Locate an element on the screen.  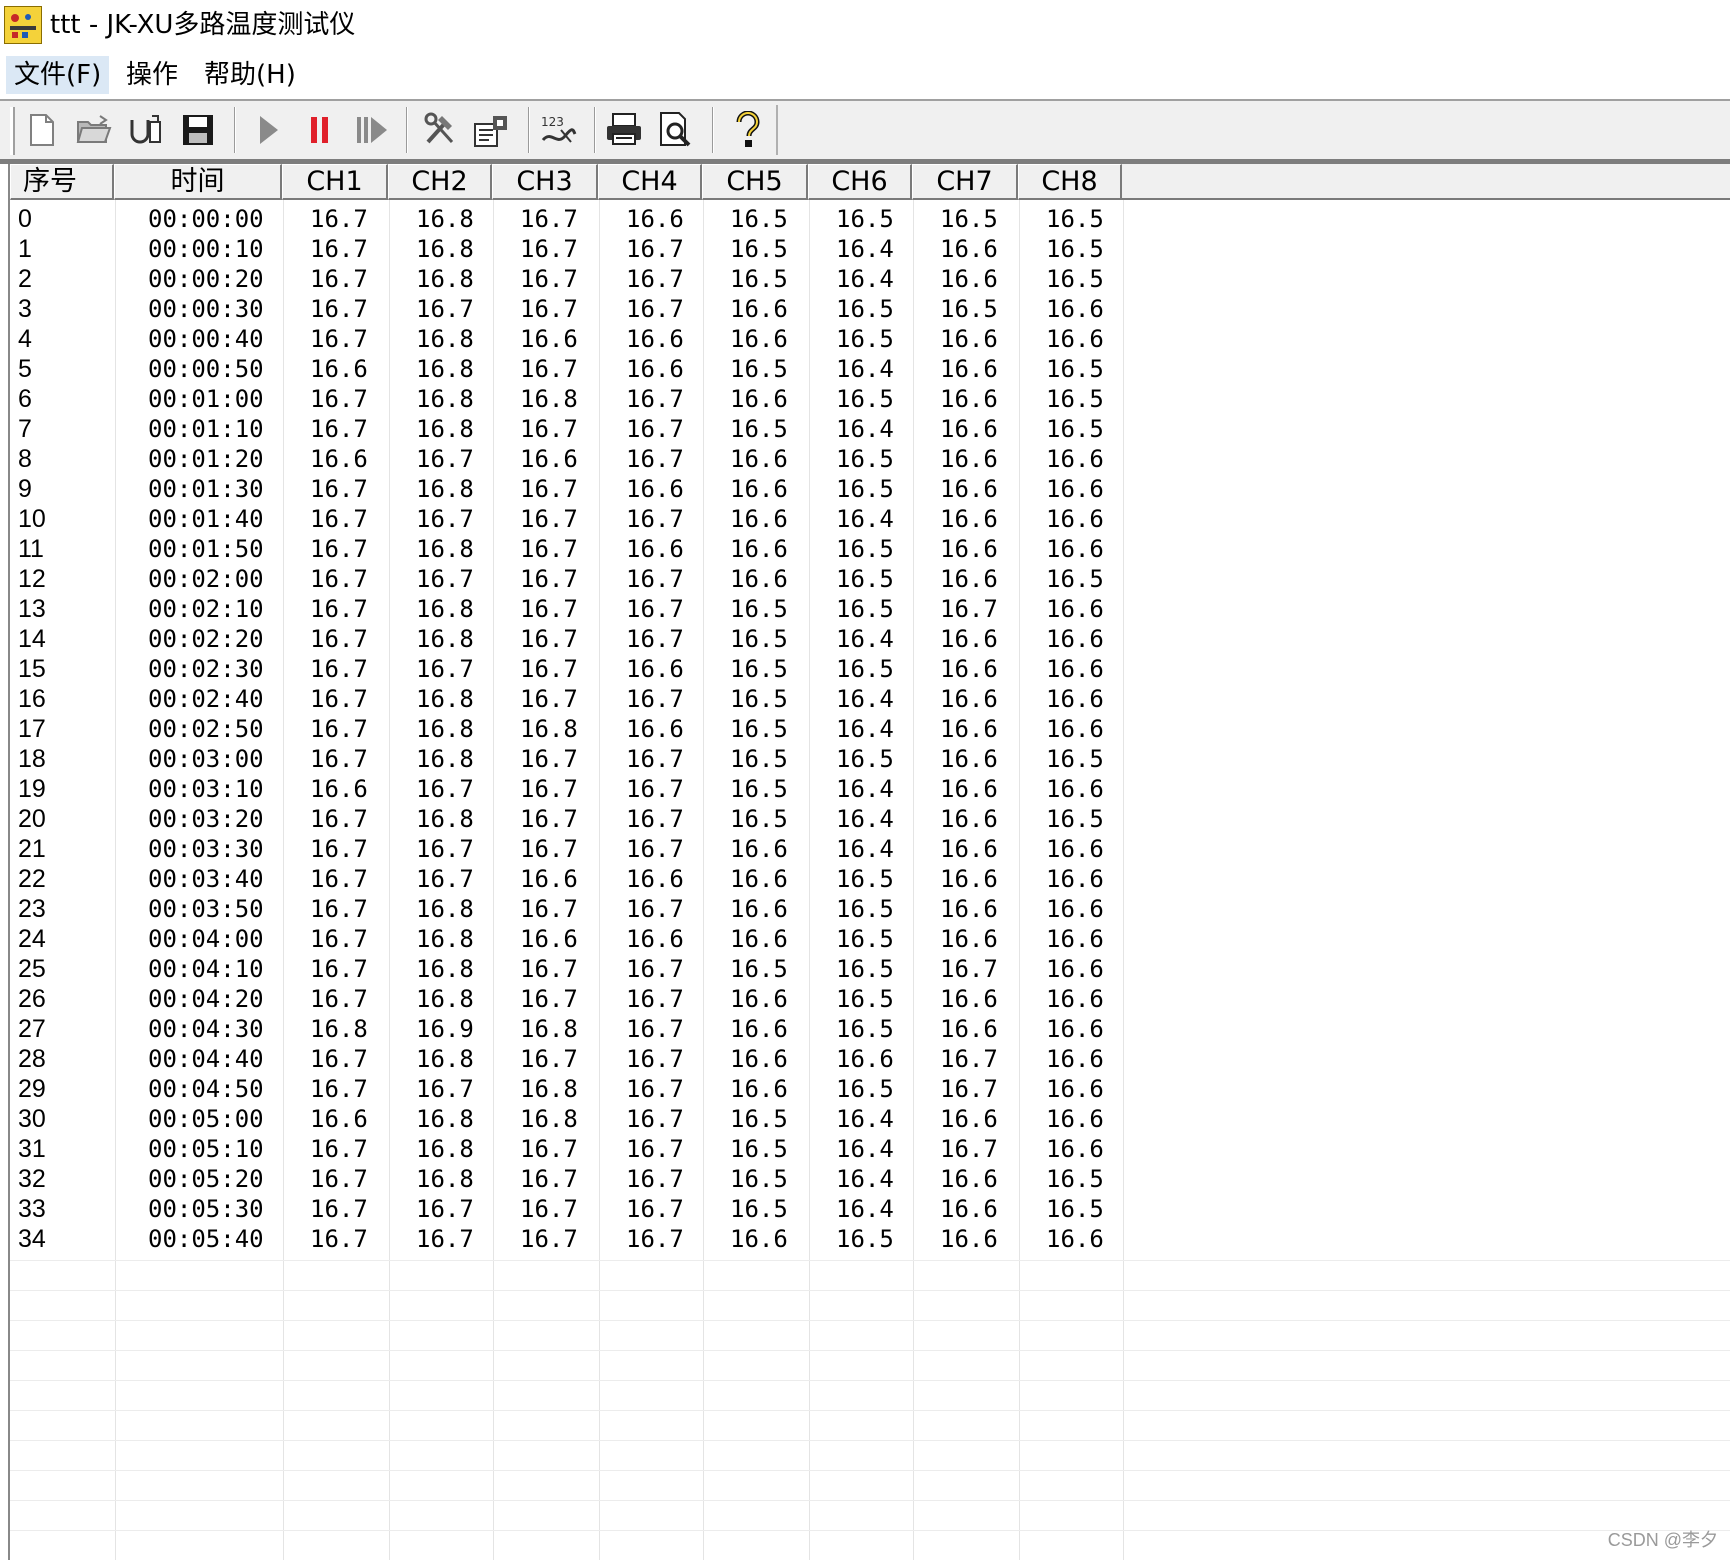
time-cell: 00:05:20 is located at coordinates (206, 1179).